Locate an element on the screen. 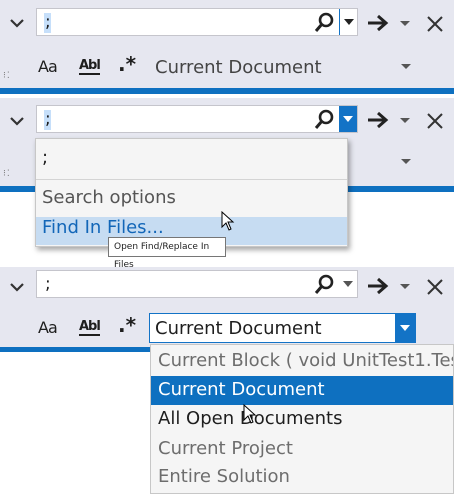 This screenshot has width=454, height=494. scope-dropdown-button is located at coordinates (405, 328).